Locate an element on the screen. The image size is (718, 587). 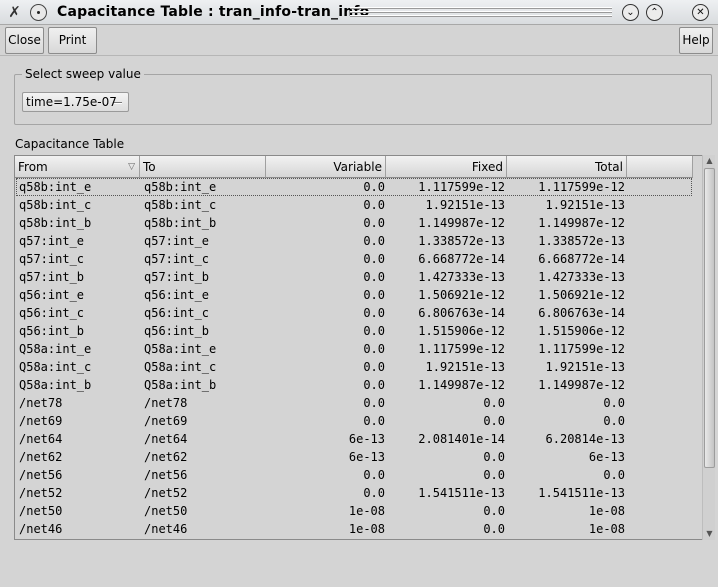
column-header-total: Total is located at coordinates (567, 167).